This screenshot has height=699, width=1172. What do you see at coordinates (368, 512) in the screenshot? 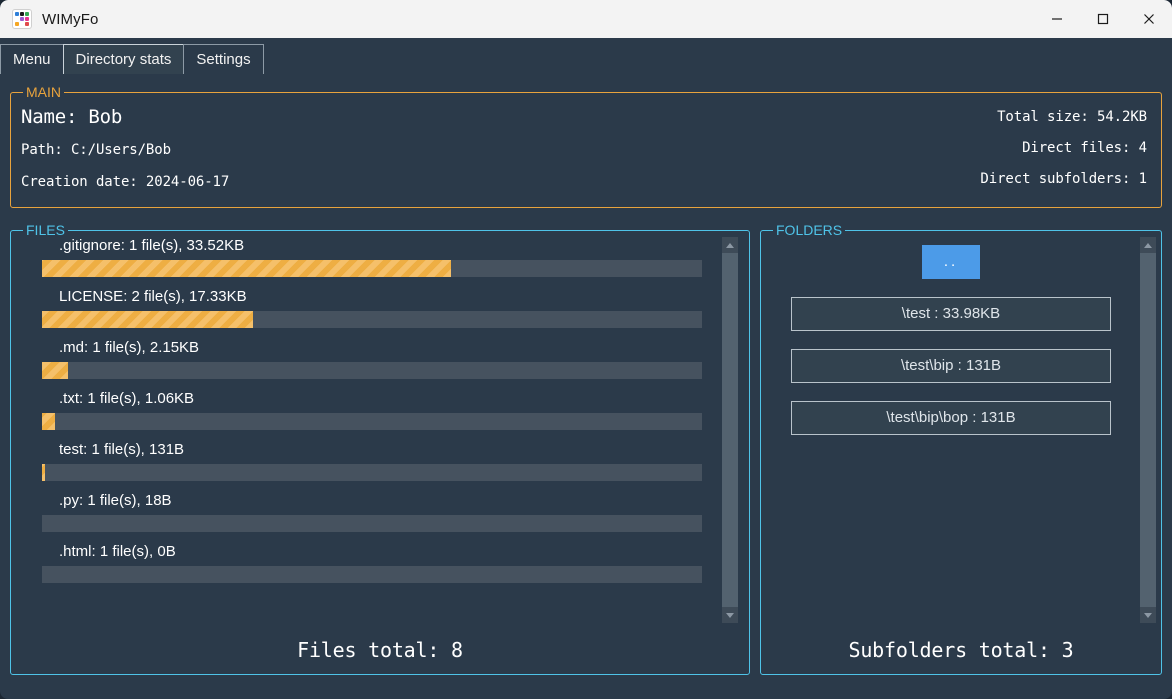
I see `file-row: .py: 1 file(s), 18B` at bounding box center [368, 512].